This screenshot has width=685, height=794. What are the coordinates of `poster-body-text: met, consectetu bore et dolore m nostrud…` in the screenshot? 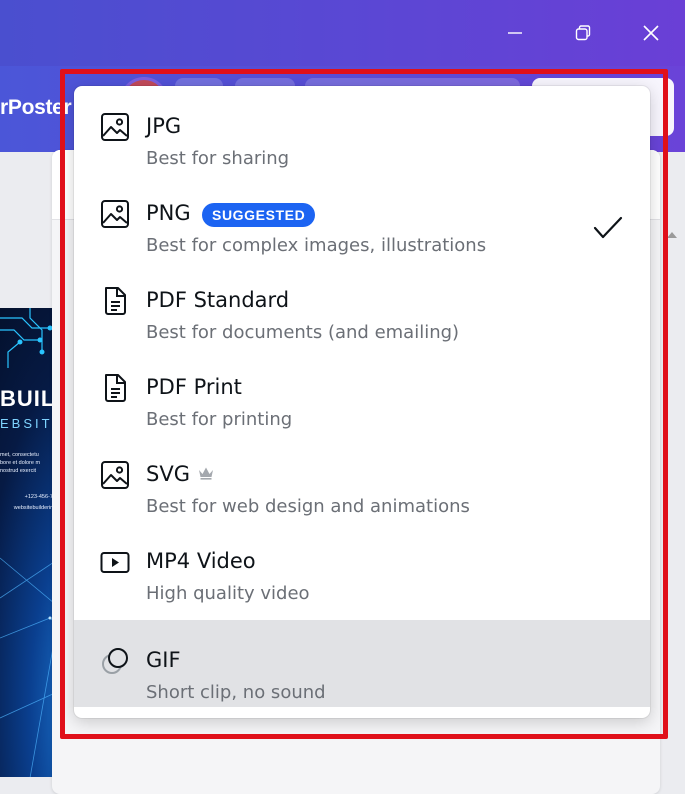 It's located at (20, 463).